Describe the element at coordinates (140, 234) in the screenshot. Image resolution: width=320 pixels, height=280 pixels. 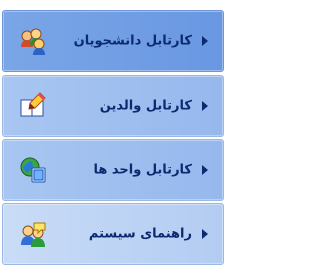
I see `nav-item-label: راهنمای سیستم` at that location.